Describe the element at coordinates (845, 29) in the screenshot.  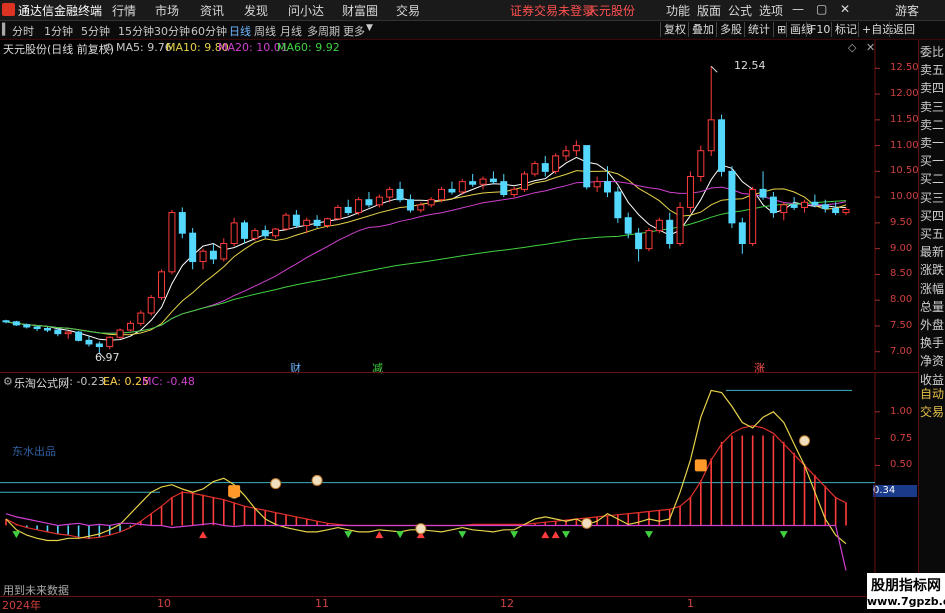
I see `mark-button: 标记` at that location.